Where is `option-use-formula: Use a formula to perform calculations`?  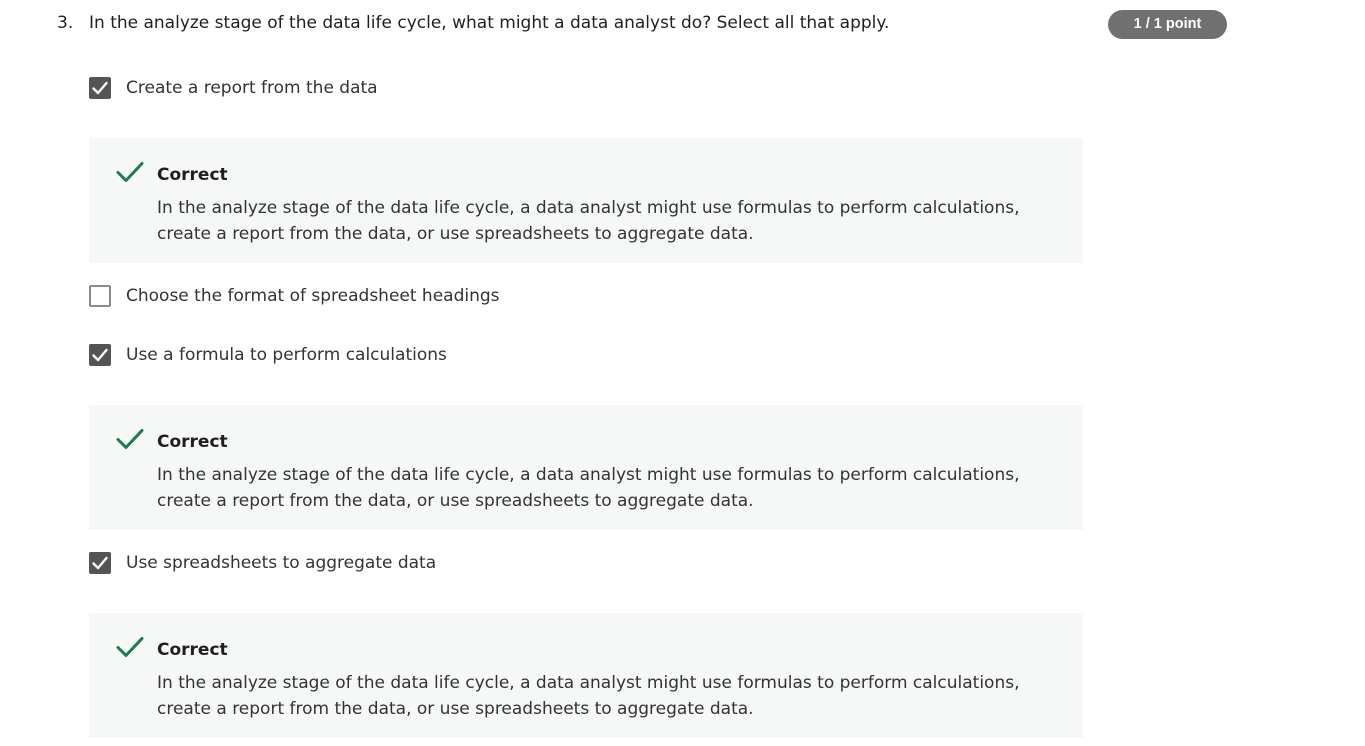
option-use-formula: Use a formula to perform calculations is located at coordinates (268, 355).